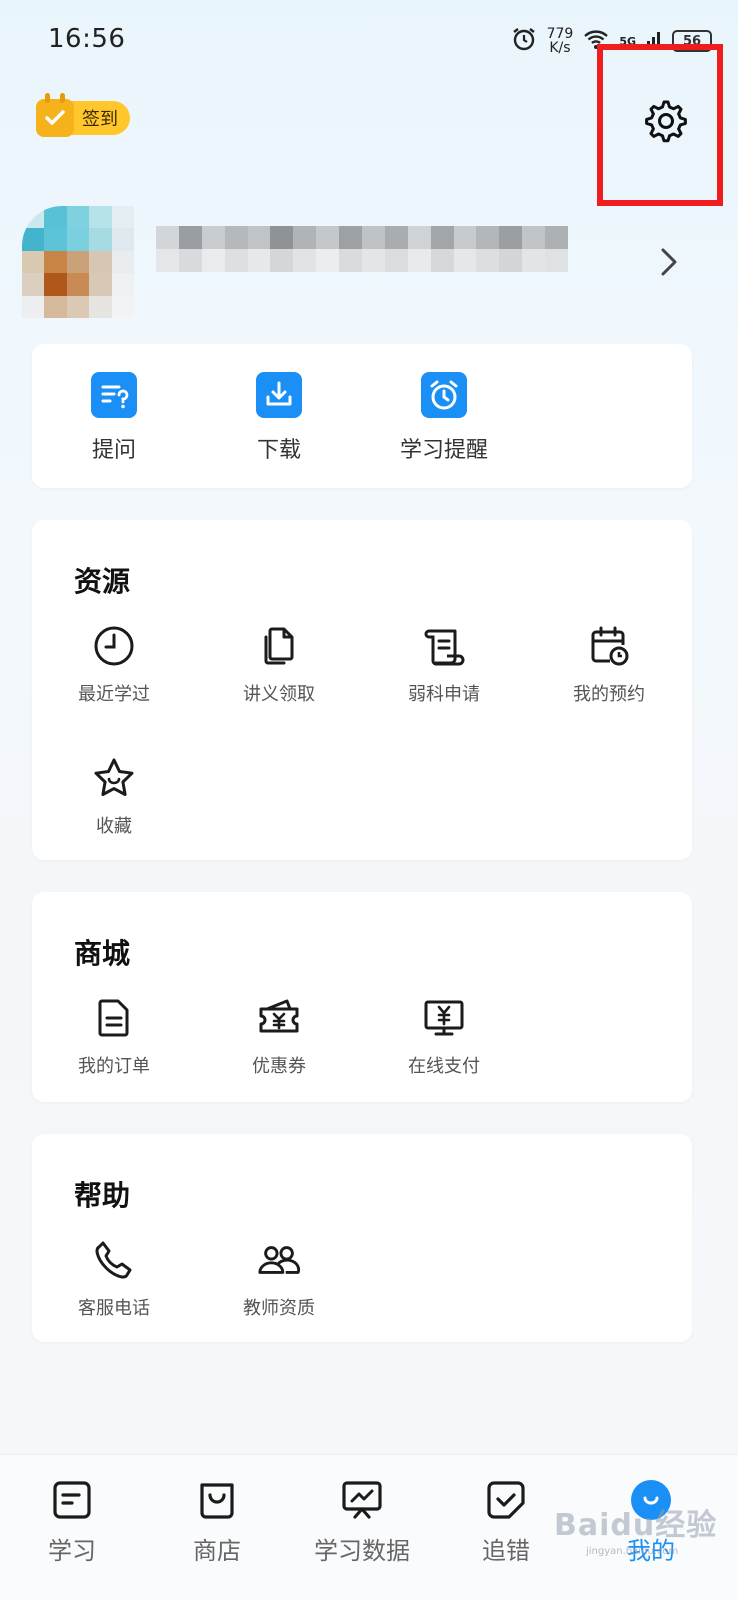  Describe the element at coordinates (114, 826) in the screenshot. I see `favorites-label: 收藏` at that location.